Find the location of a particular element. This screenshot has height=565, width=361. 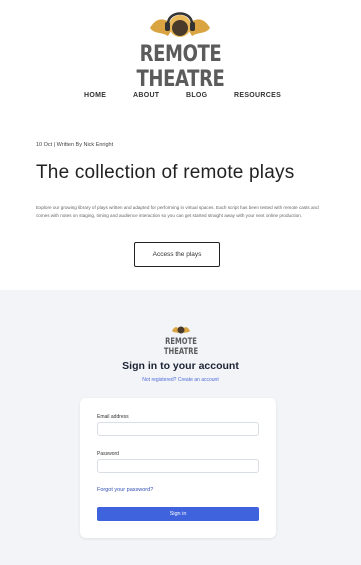

password-field is located at coordinates (178, 466).